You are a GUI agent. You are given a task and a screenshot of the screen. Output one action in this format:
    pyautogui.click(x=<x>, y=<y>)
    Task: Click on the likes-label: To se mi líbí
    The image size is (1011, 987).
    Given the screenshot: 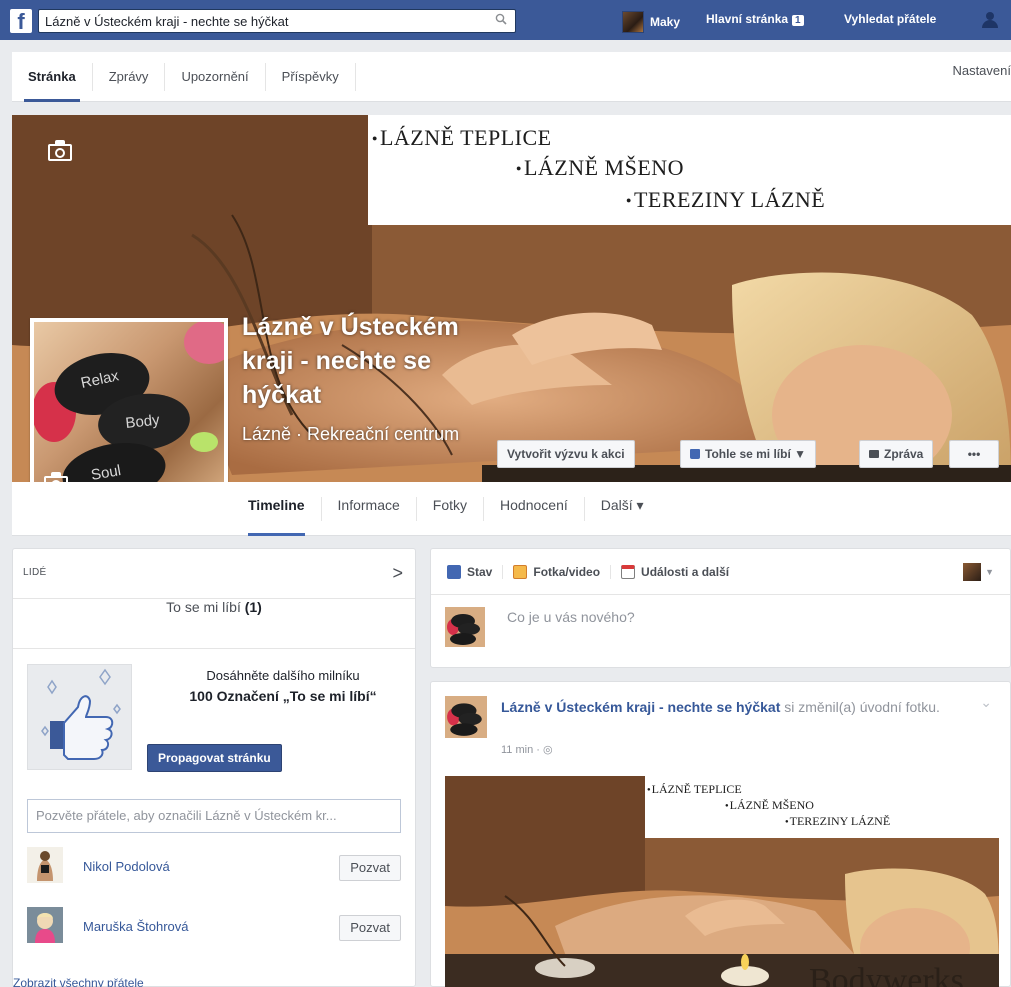 What is the action you would take?
    pyautogui.click(x=203, y=607)
    